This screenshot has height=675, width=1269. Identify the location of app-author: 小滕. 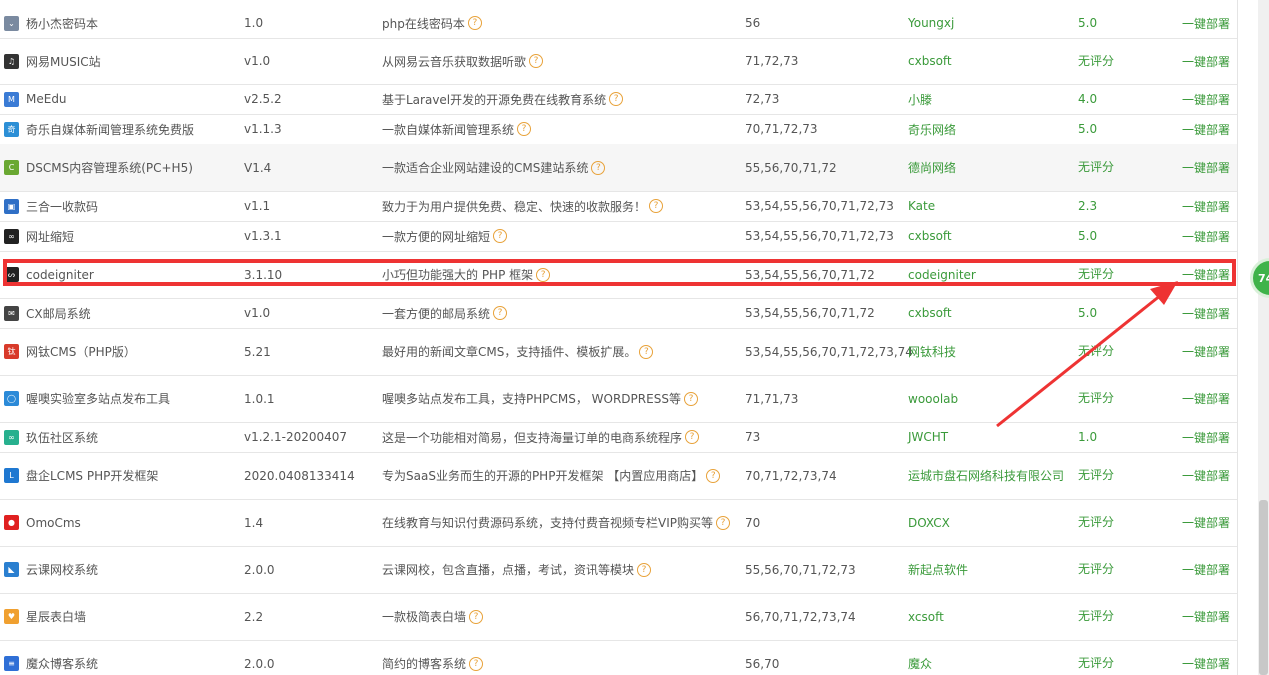
(920, 99).